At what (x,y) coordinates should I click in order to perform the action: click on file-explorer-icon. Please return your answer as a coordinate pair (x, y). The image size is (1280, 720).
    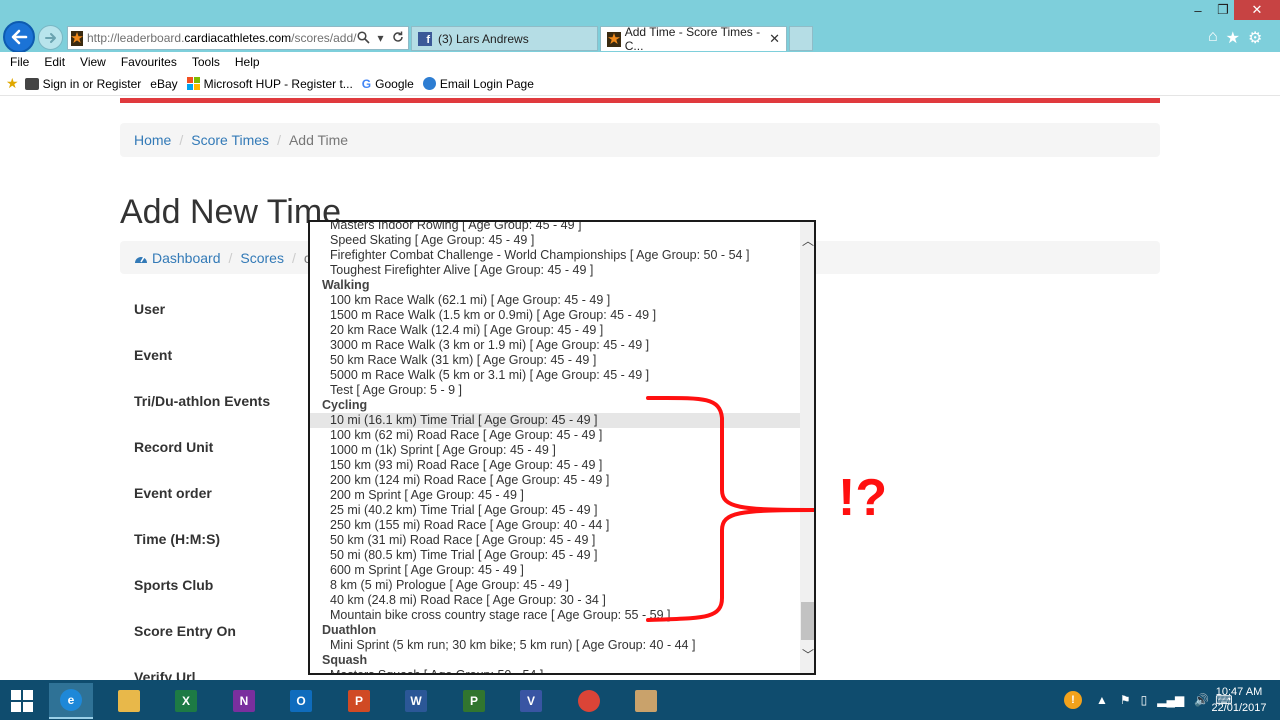
    Looking at the image, I should click on (129, 701).